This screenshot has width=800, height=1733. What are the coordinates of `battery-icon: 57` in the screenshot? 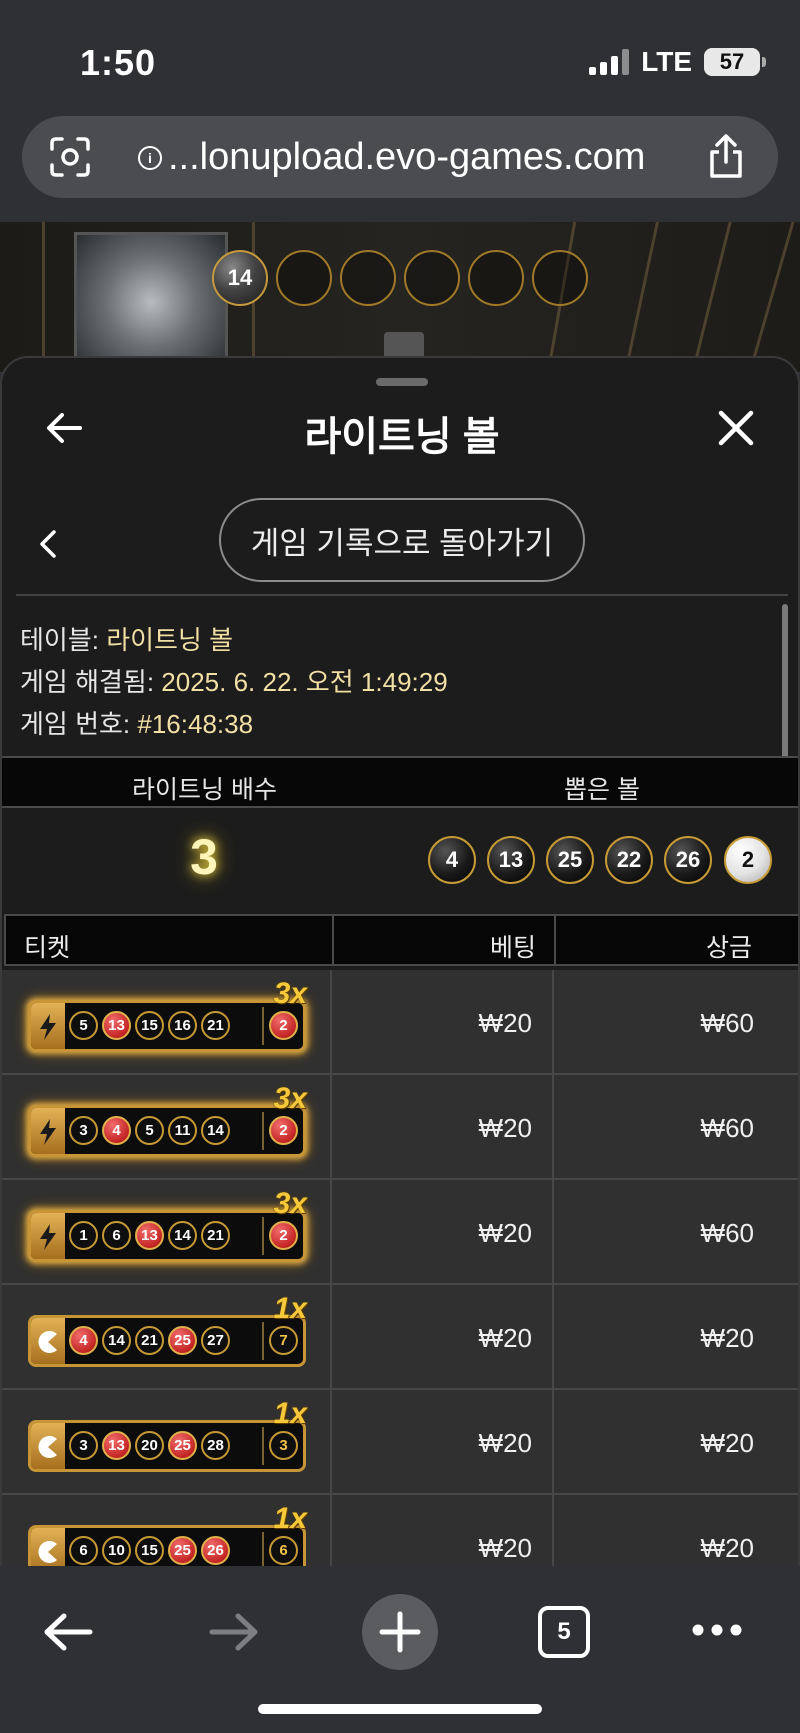 It's located at (735, 62).